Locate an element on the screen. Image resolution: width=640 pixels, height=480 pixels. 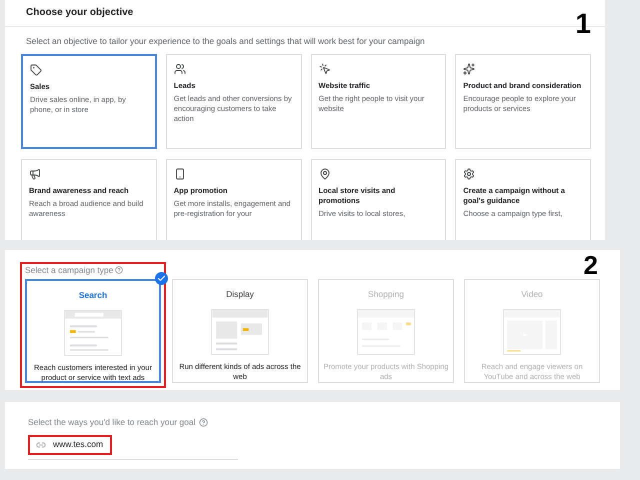
url-field: www.tes.com is located at coordinates (70, 444).